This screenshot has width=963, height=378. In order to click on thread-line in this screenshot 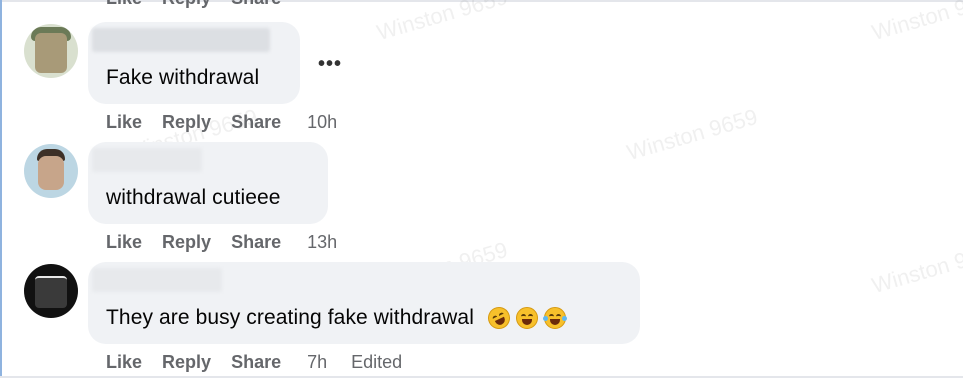, I will do `click(1, 189)`.